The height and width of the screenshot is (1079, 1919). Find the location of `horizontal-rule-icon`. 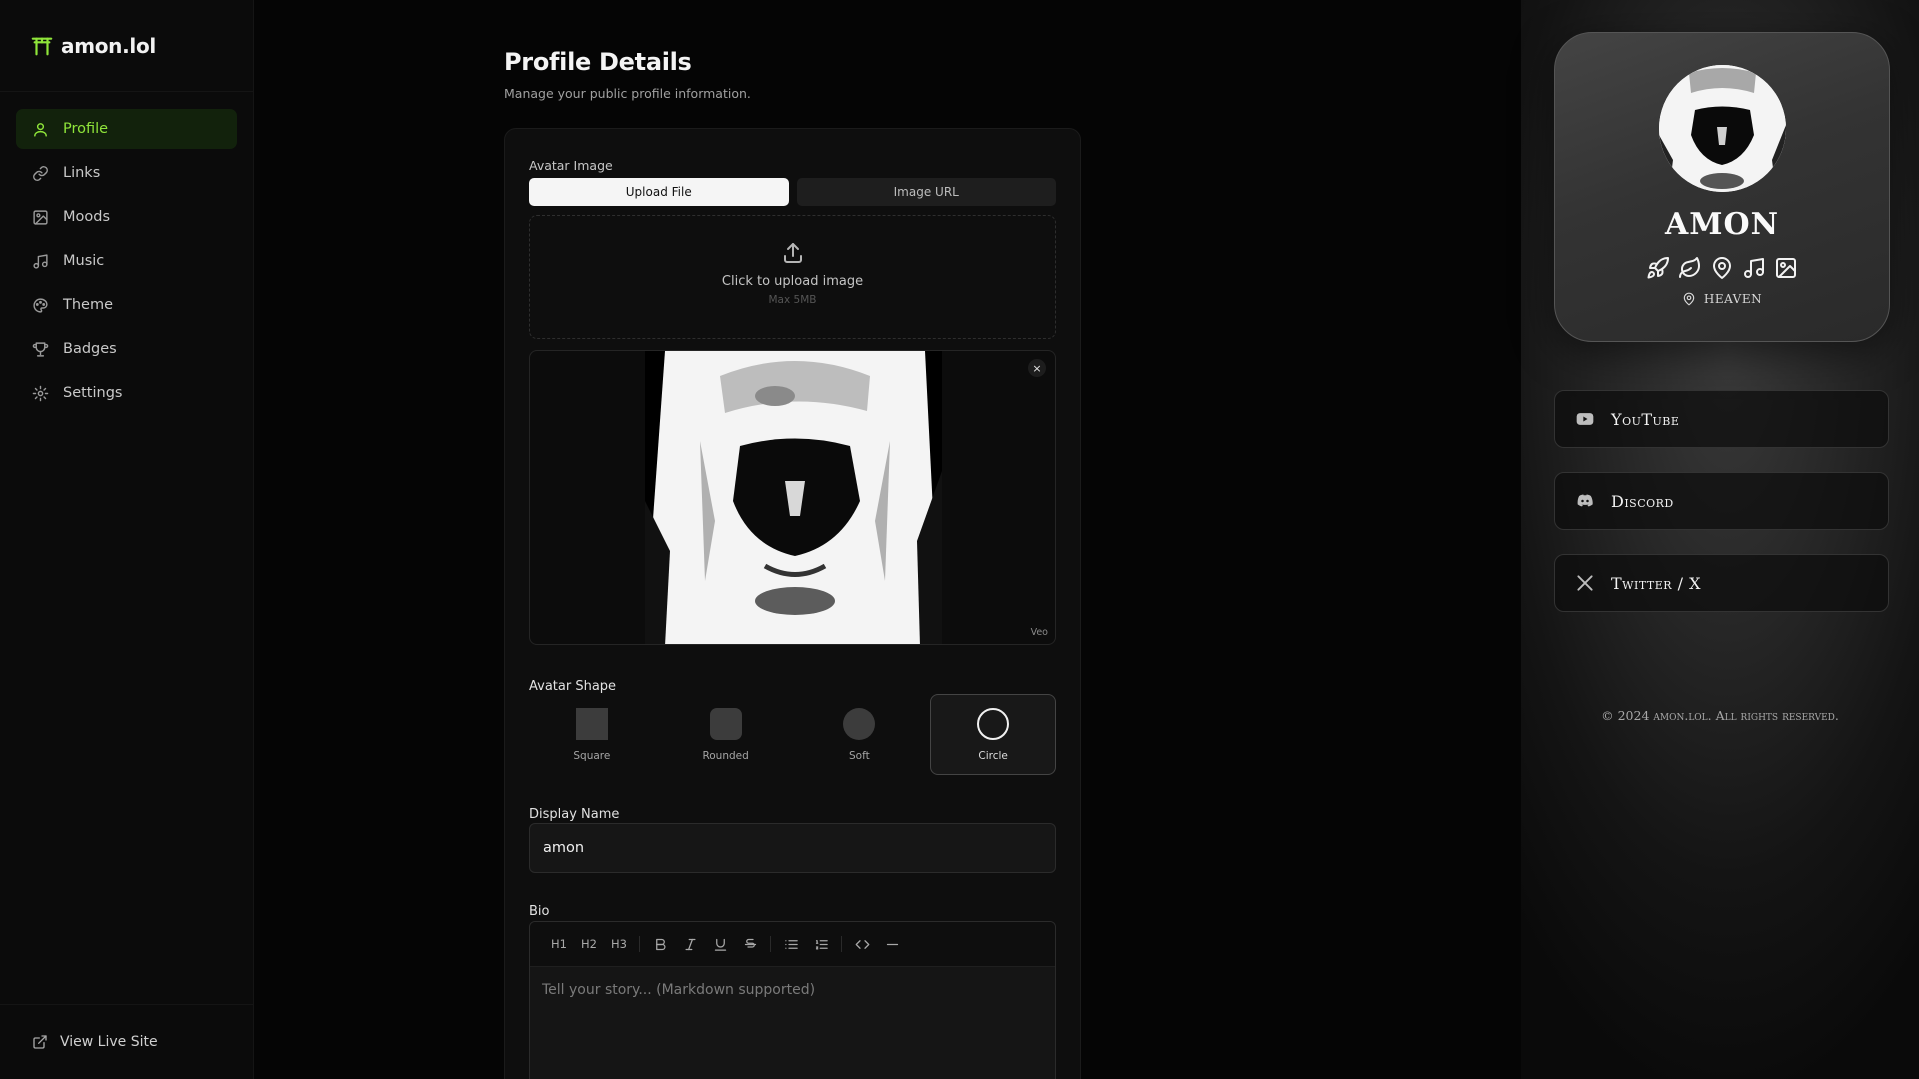

horizontal-rule-icon is located at coordinates (892, 944).